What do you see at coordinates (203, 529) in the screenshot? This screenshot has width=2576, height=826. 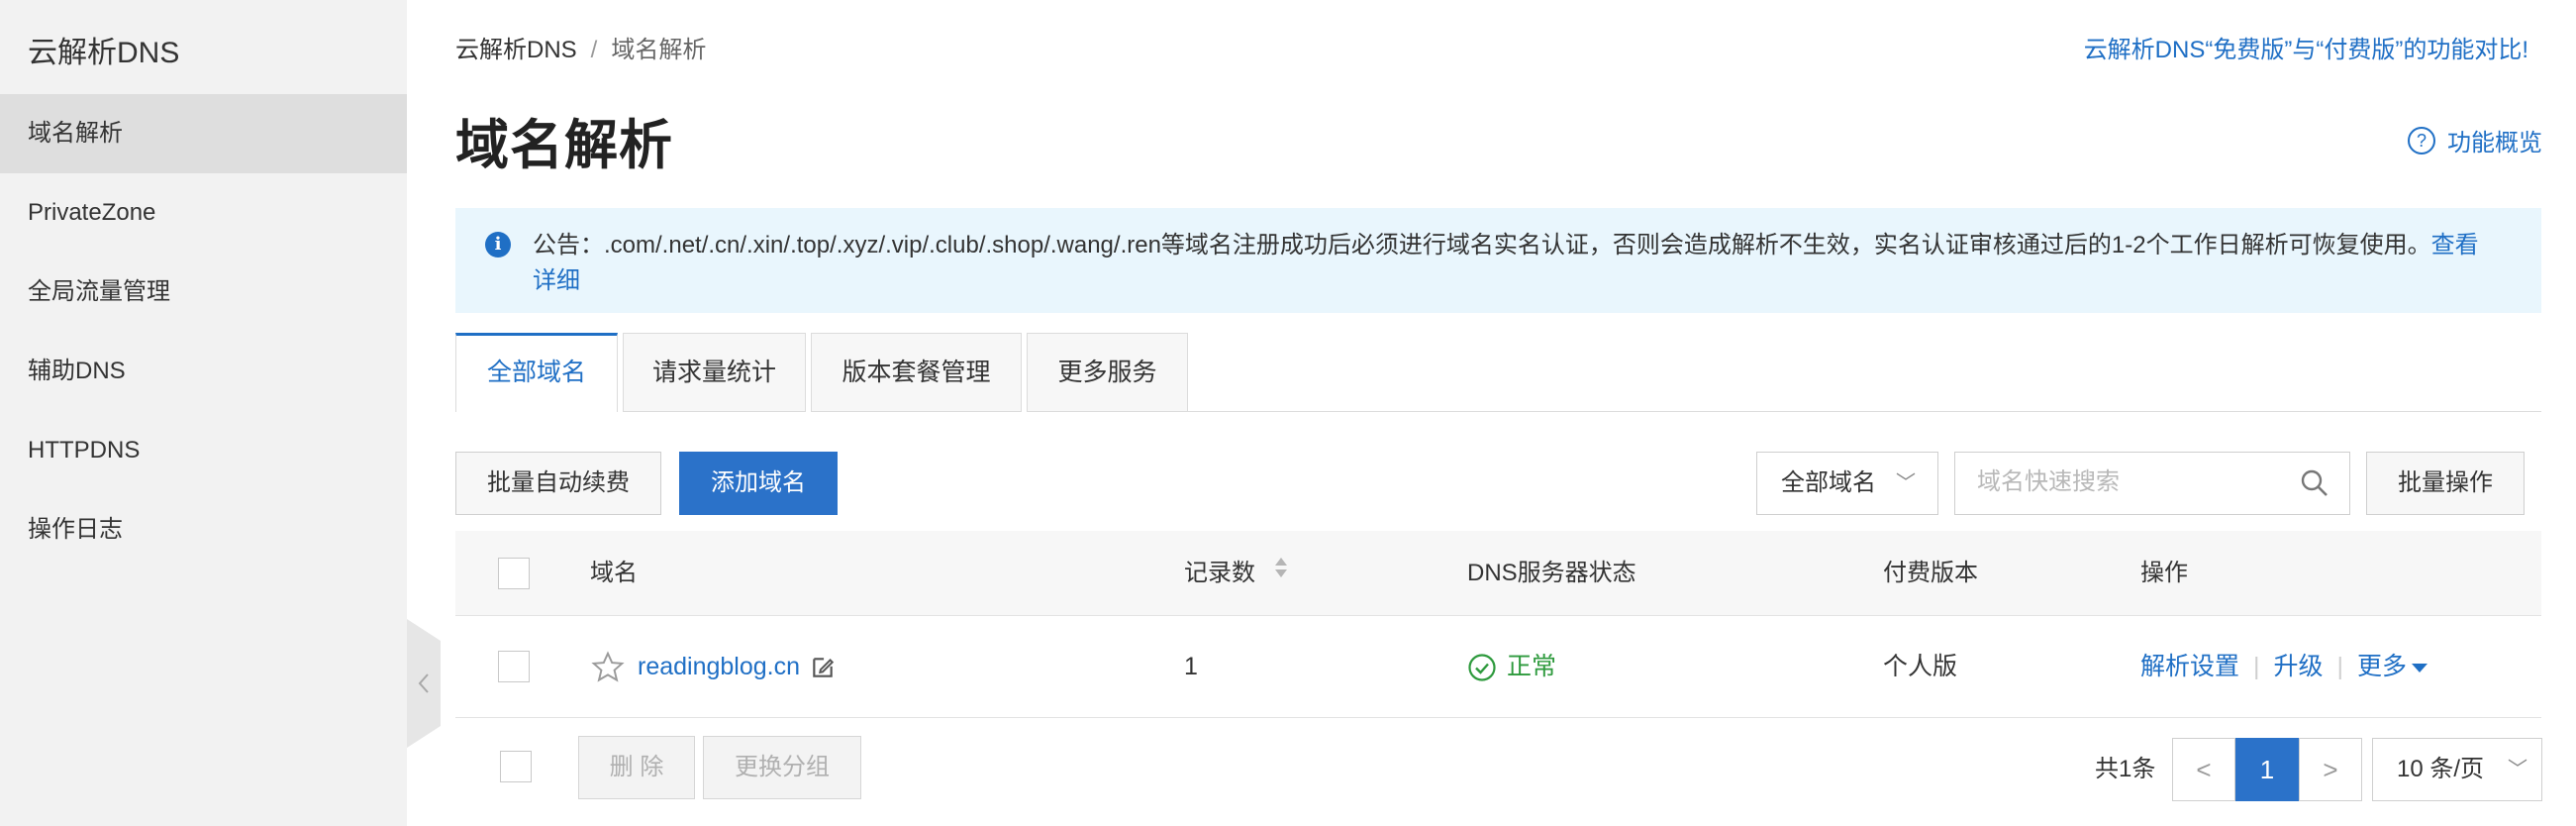 I see `sidebar-item-operation-log: 操作日志` at bounding box center [203, 529].